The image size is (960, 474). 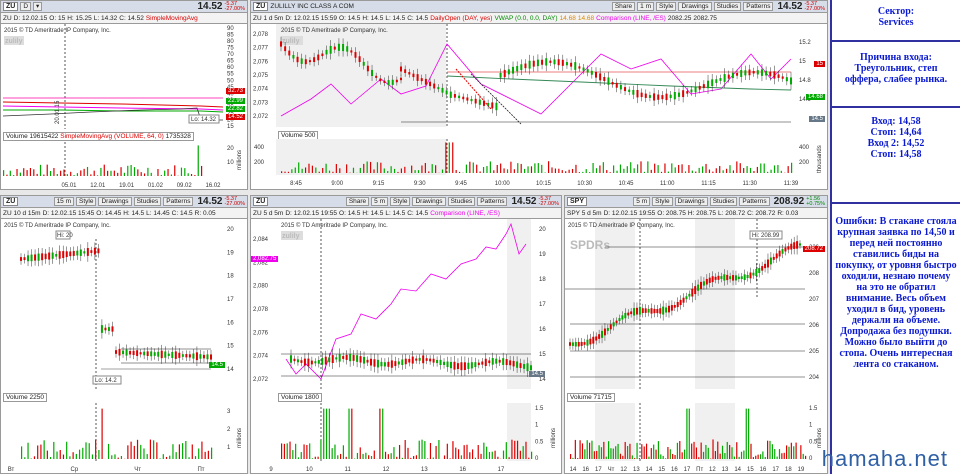 What do you see at coordinates (64, 201) in the screenshot?
I see `period-selector: 15 m` at bounding box center [64, 201].